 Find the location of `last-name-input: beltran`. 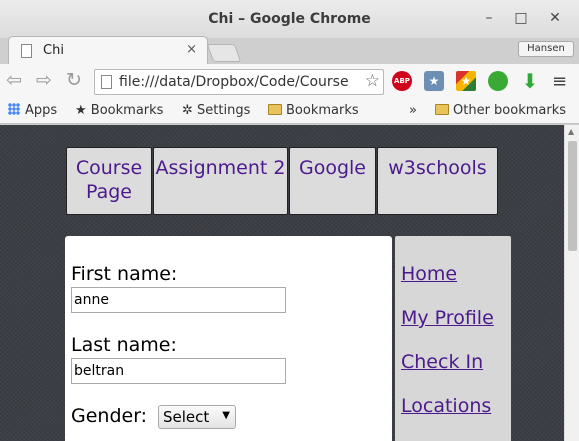

last-name-input: beltran is located at coordinates (178, 371).